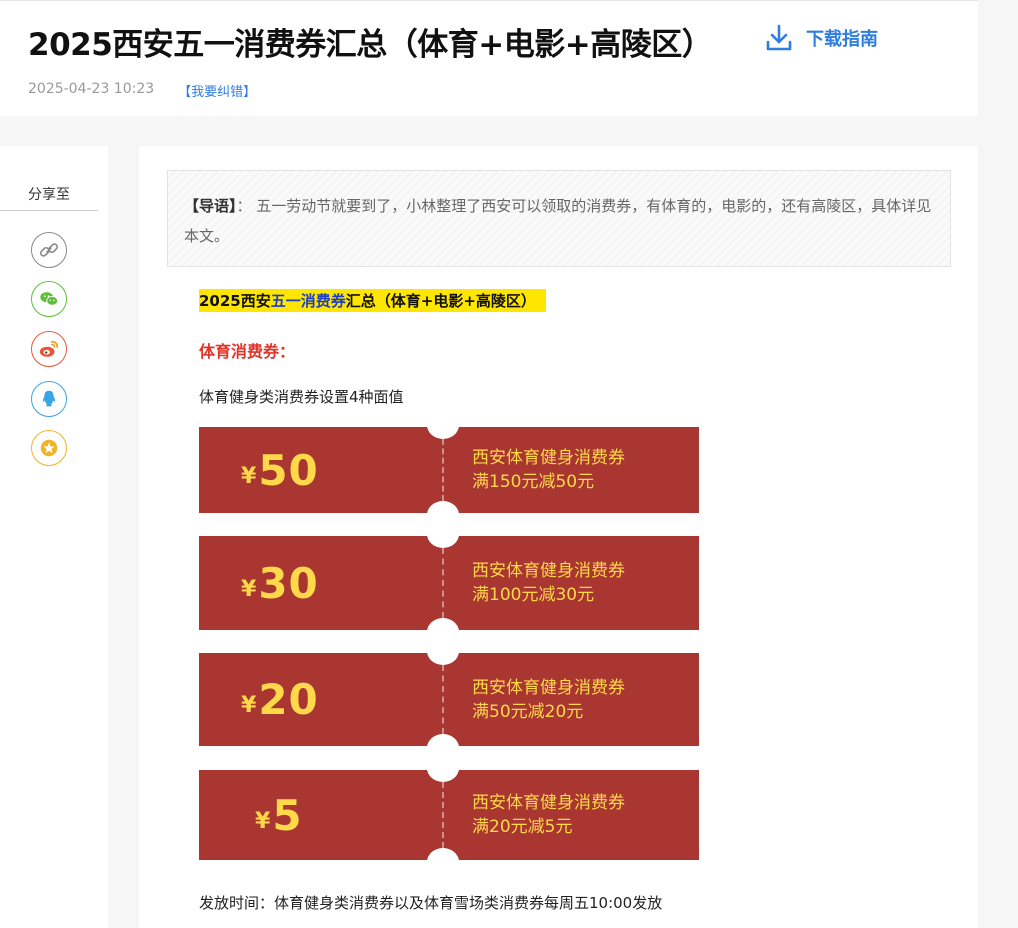 The height and width of the screenshot is (928, 1018). I want to click on download-guide-button: 下载指南, so click(821, 38).